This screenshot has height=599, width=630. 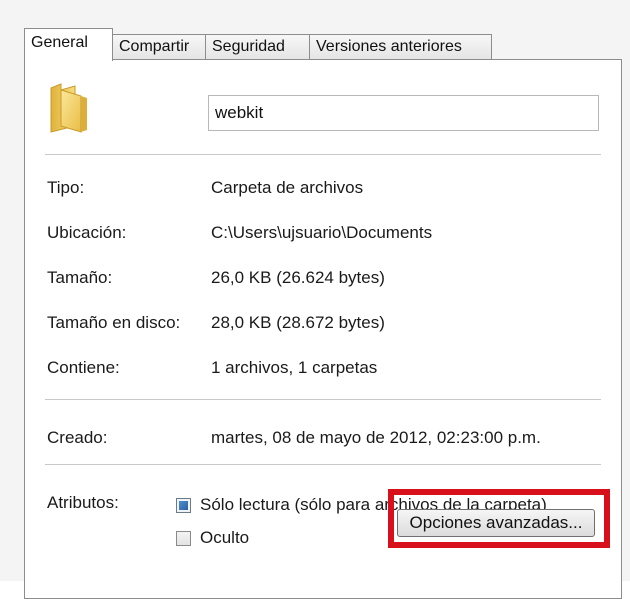 What do you see at coordinates (80, 277) in the screenshot?
I see `tamano-label: Tamaño:` at bounding box center [80, 277].